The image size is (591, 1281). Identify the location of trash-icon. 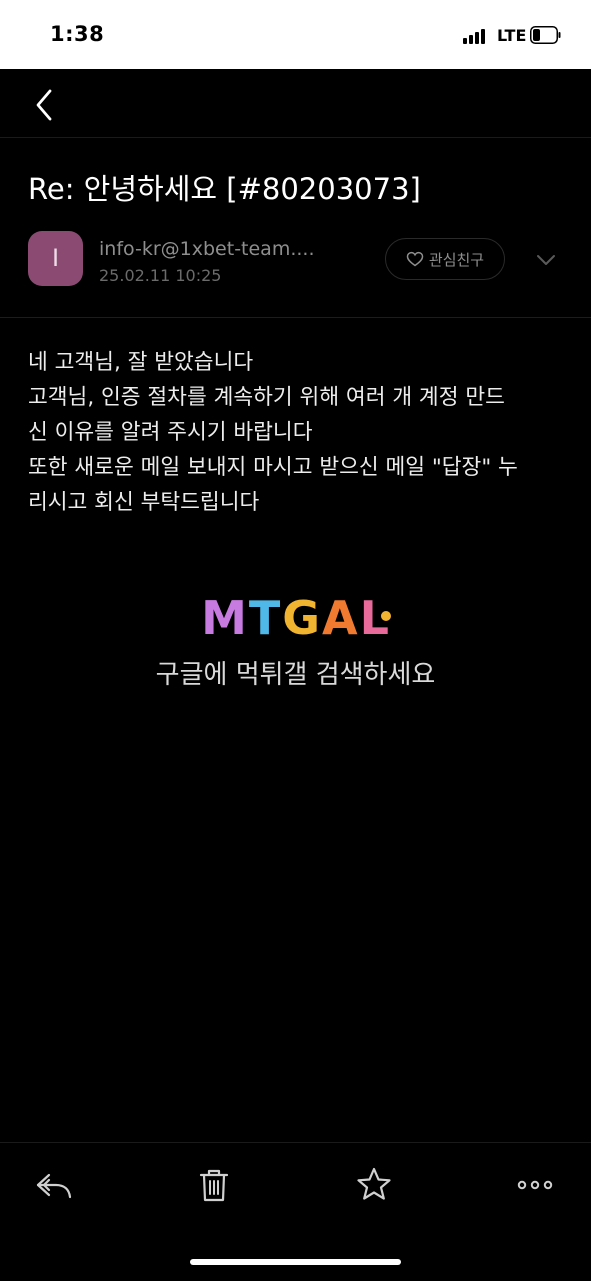
(214, 1185).